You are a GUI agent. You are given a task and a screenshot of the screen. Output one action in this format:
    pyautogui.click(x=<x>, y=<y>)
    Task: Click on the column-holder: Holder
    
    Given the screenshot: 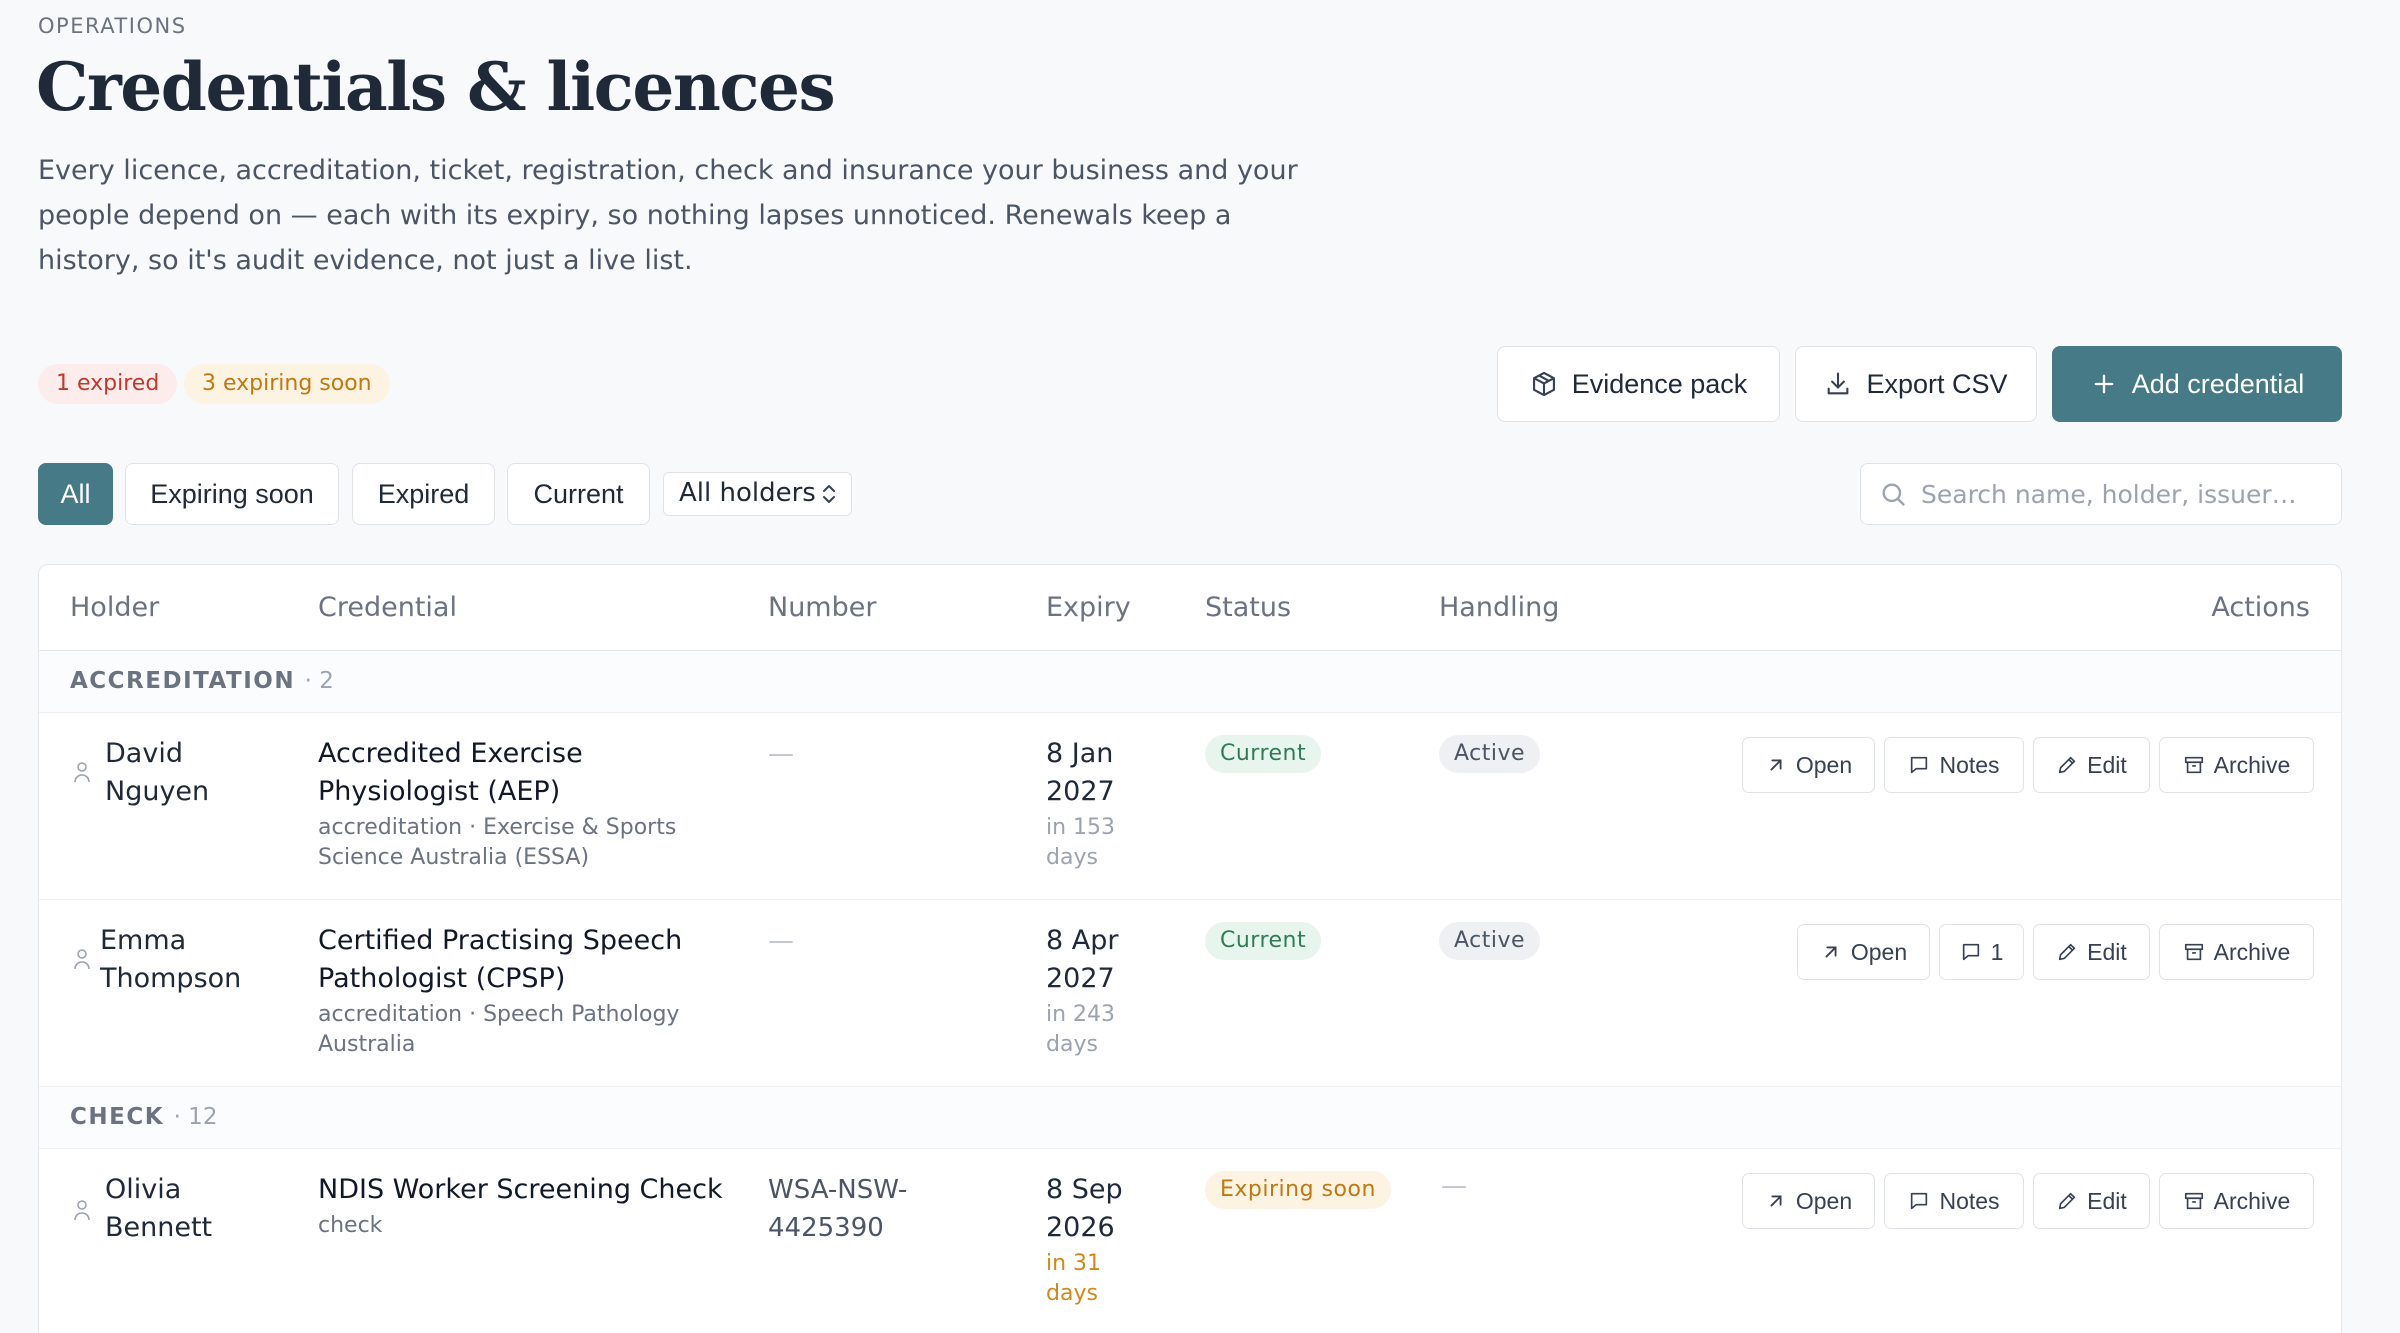 What is the action you would take?
    pyautogui.click(x=114, y=607)
    